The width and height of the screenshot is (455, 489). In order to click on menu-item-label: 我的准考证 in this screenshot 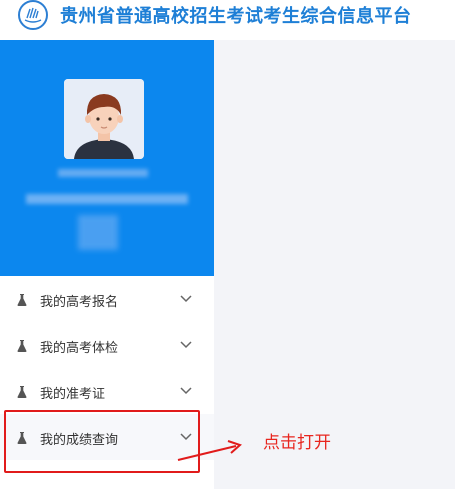, I will do `click(73, 394)`.